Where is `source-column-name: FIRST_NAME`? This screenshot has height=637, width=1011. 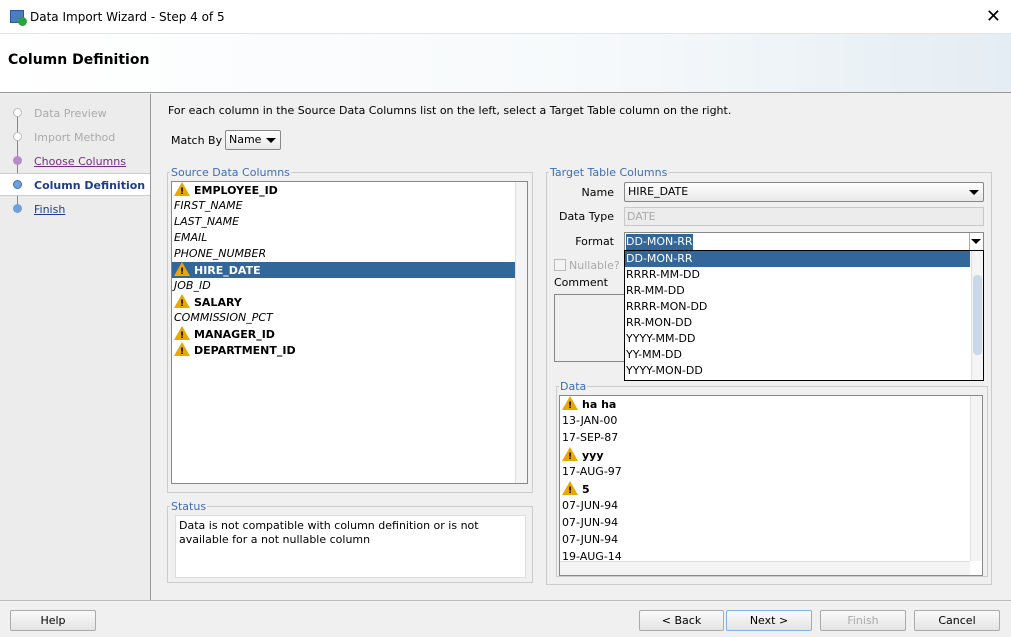
source-column-name: FIRST_NAME is located at coordinates (208, 205).